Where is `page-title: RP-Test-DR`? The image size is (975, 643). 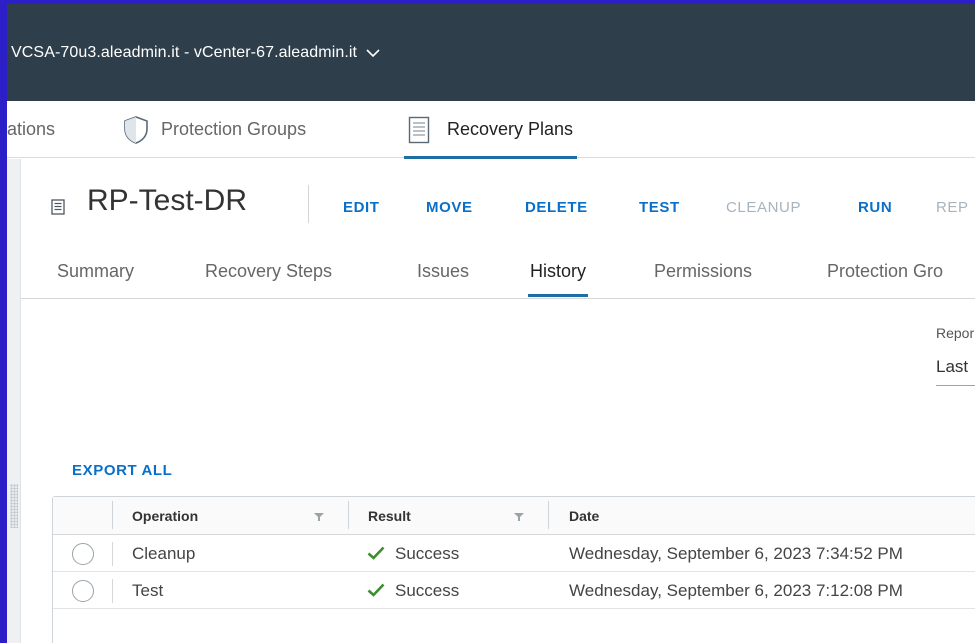
page-title: RP-Test-DR is located at coordinates (167, 200).